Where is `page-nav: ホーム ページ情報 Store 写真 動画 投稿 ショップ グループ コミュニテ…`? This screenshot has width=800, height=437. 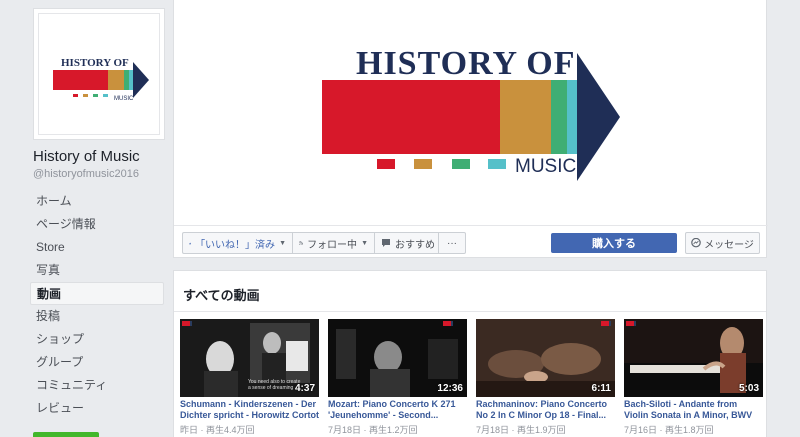 page-nav: ホーム ページ情報 Store 写真 動画 投稿 ショップ グループ コミュニテ… is located at coordinates (97, 305).